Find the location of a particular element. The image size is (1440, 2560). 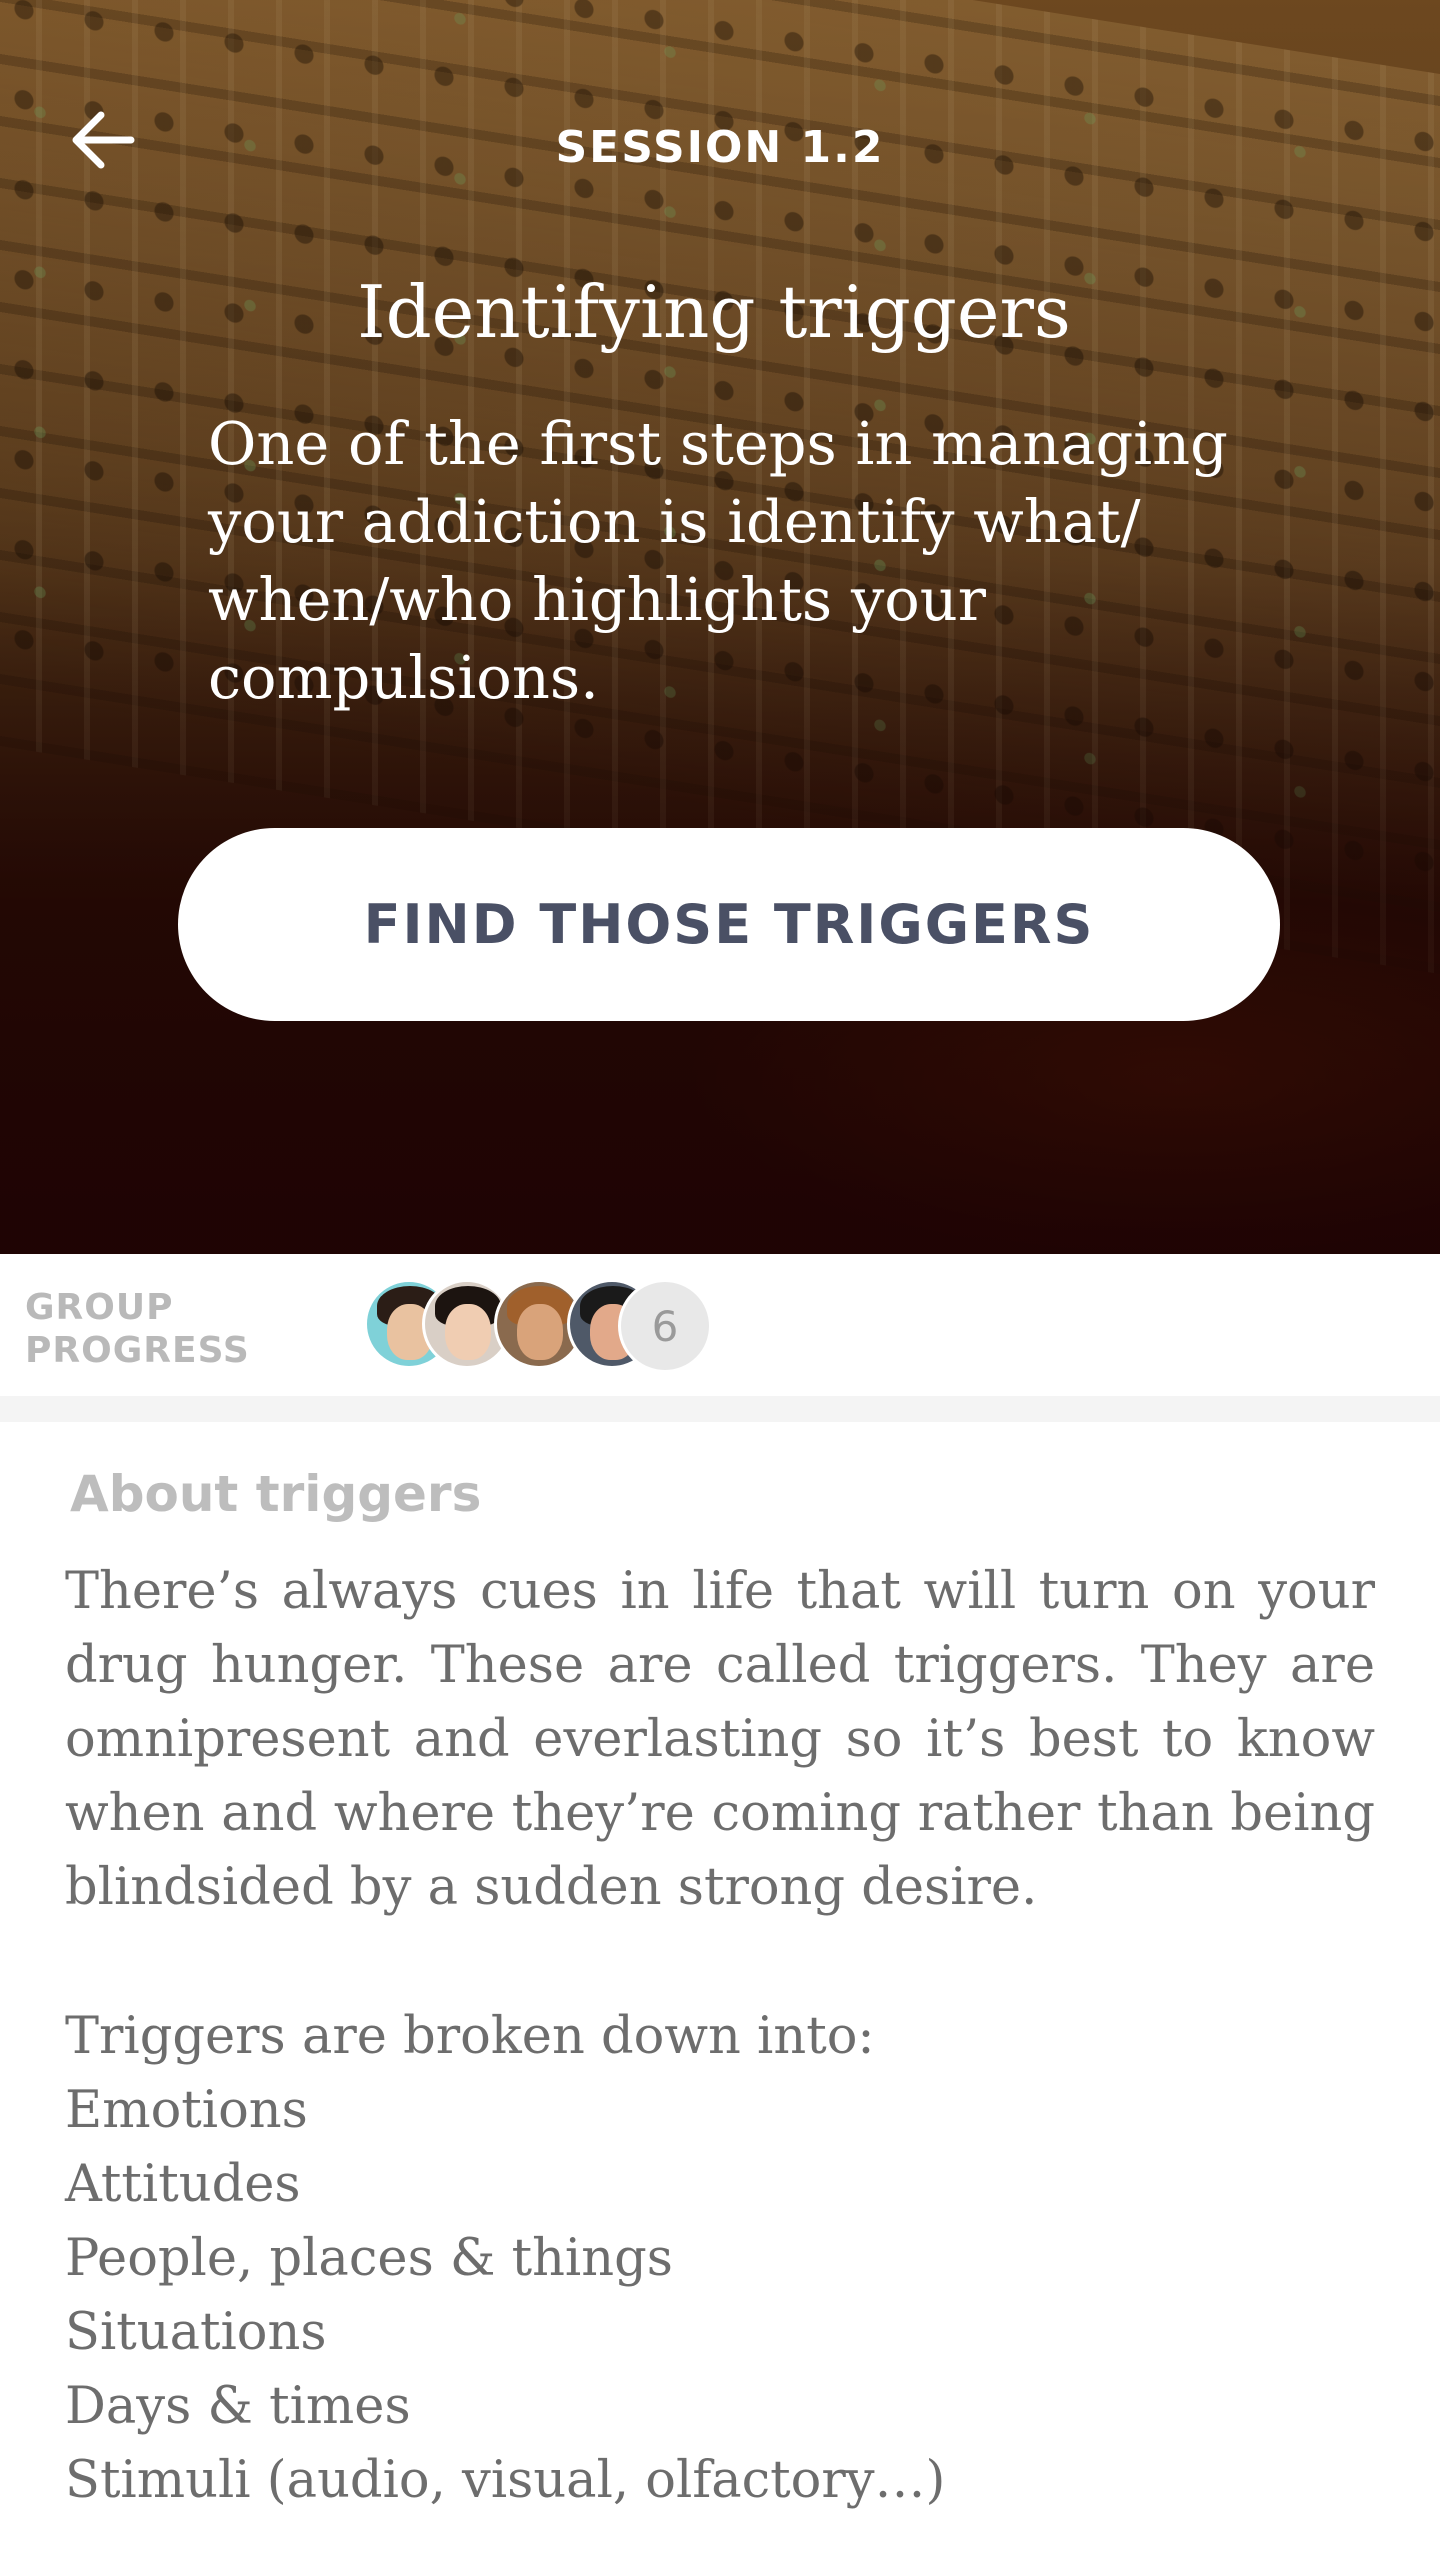

section-divider is located at coordinates (720, 1409).